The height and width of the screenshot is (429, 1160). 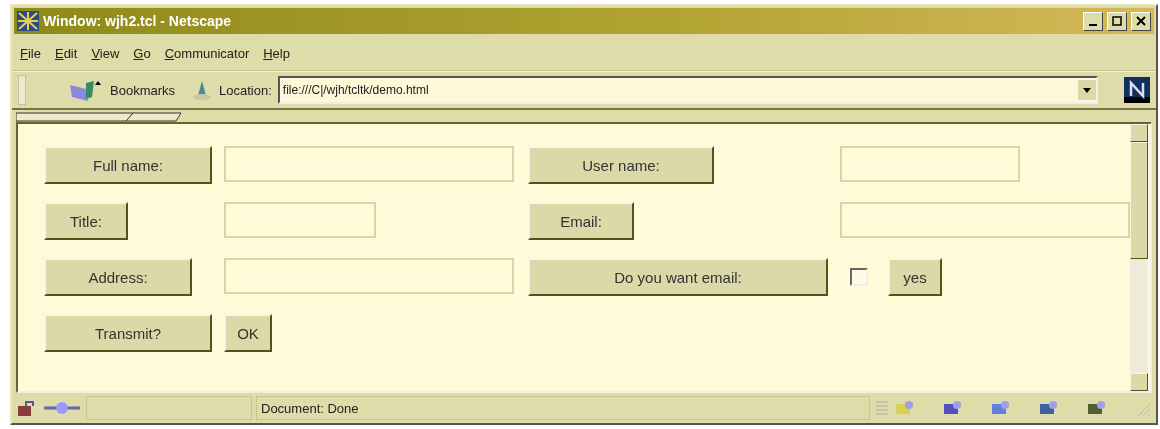 What do you see at coordinates (310, 408) in the screenshot?
I see `status-text: Document: Done` at bounding box center [310, 408].